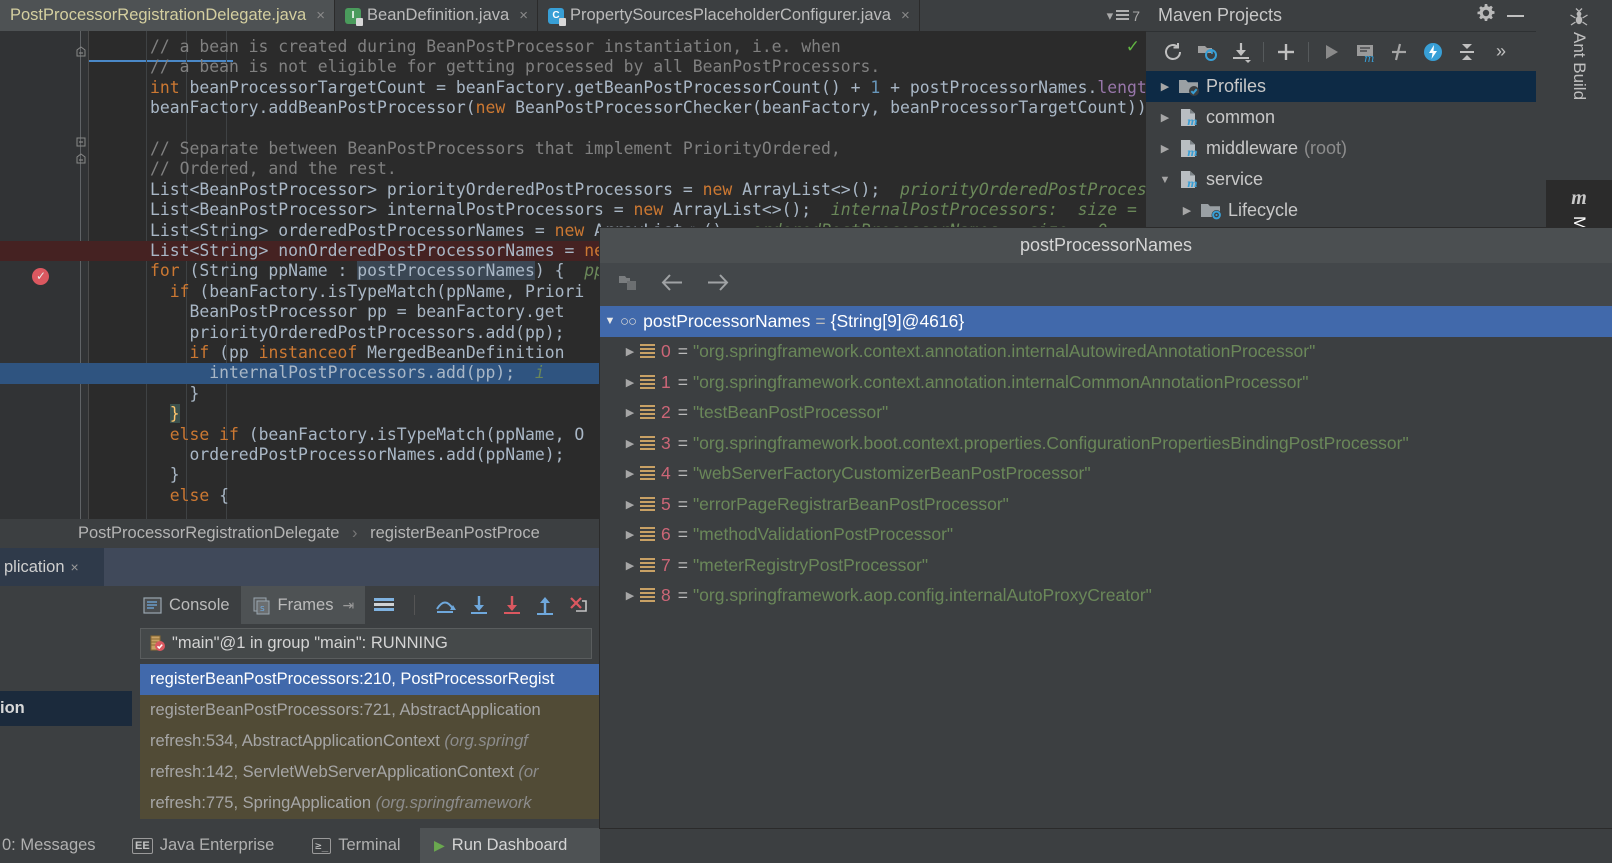  I want to click on variable-row: ▶ 6 = "methodValidationPostProcessor", so click(1106, 535).